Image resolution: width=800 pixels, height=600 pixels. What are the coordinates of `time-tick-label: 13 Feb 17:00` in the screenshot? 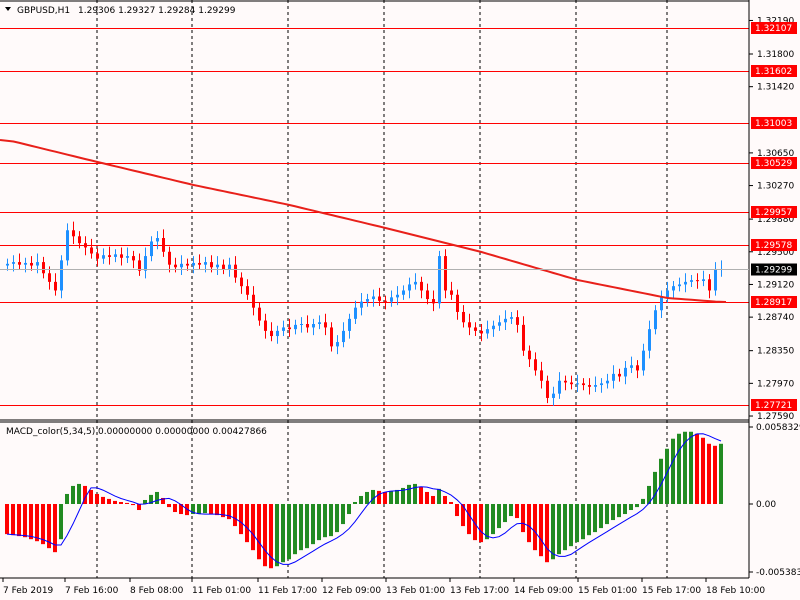 It's located at (479, 591).